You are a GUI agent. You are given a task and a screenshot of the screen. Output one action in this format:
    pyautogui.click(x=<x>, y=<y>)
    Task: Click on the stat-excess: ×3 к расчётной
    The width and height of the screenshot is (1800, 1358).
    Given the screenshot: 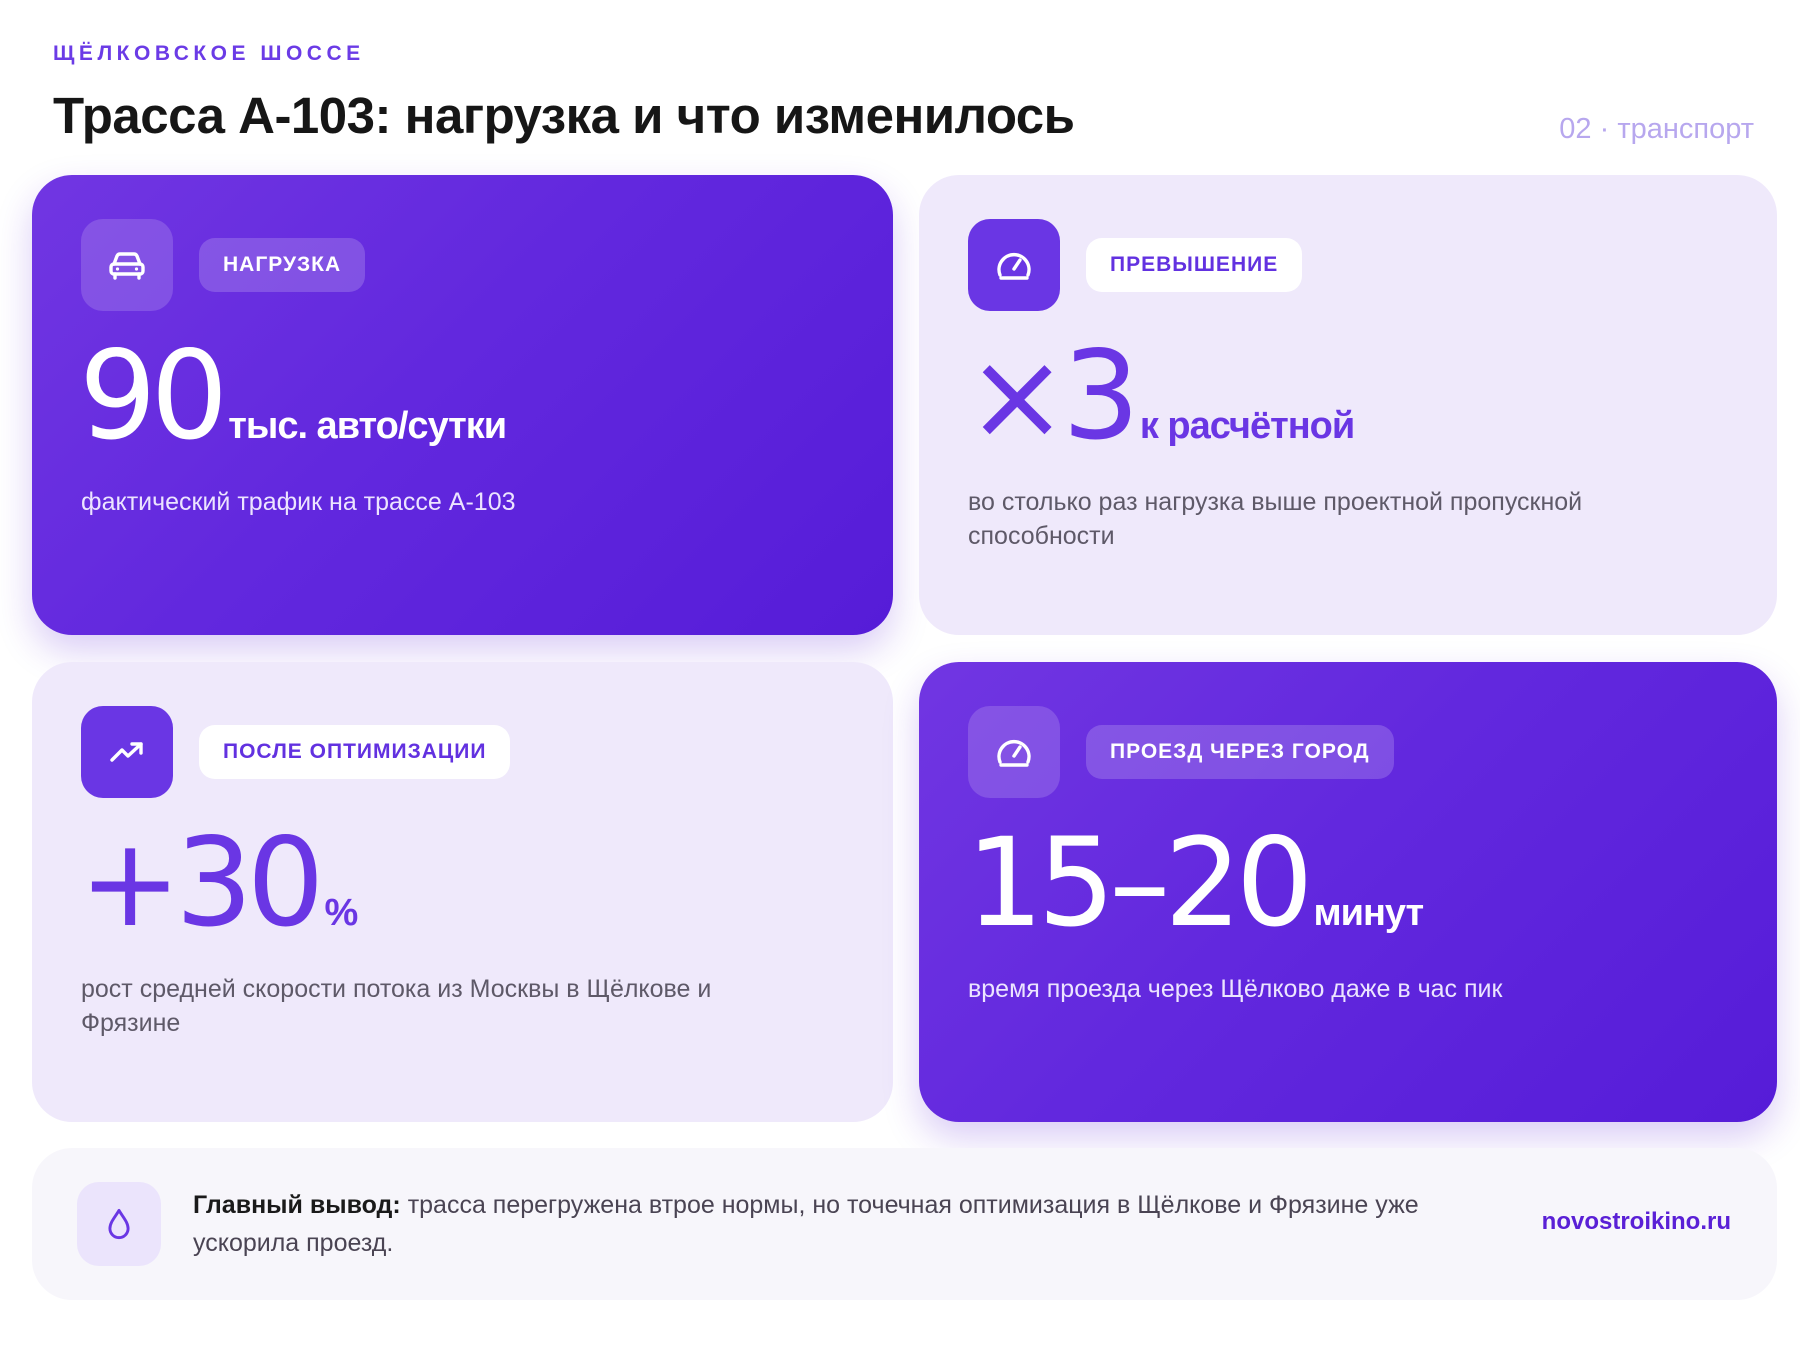 What is the action you would take?
    pyautogui.click(x=1160, y=396)
    